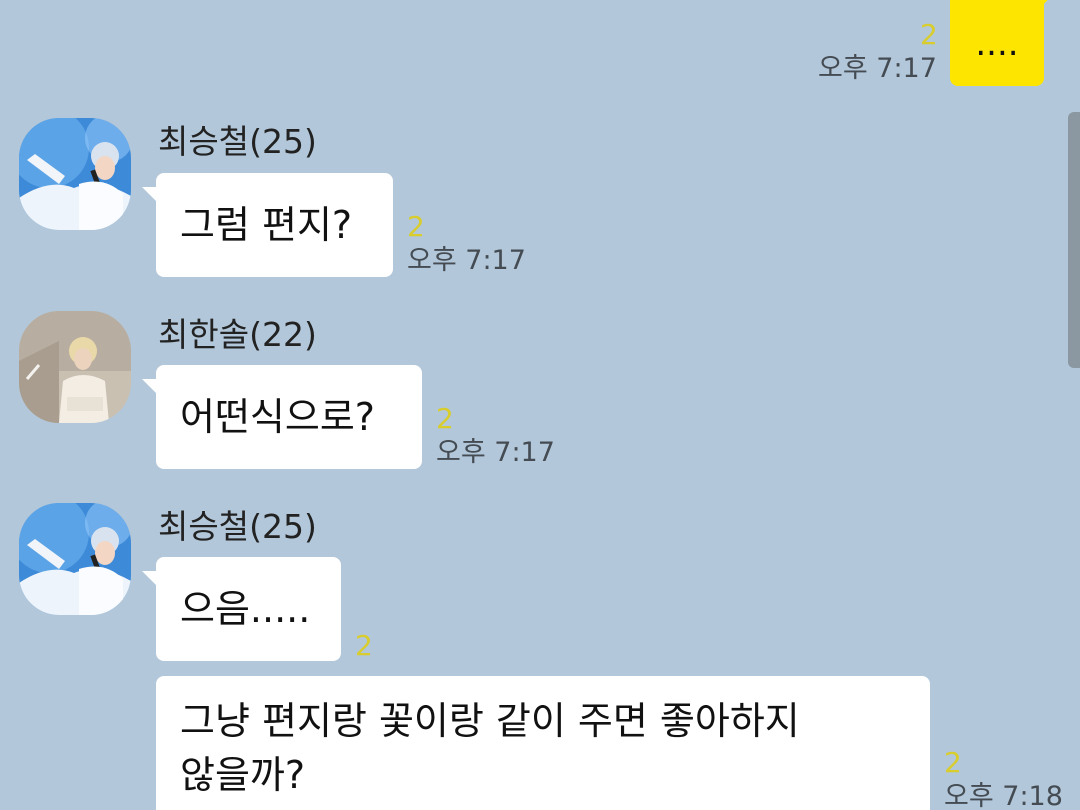 The image size is (1080, 810). What do you see at coordinates (490, 721) in the screenshot?
I see `message-text-line: 그냥 편지랑 꽃이랑 같이 주면 좋아하지` at bounding box center [490, 721].